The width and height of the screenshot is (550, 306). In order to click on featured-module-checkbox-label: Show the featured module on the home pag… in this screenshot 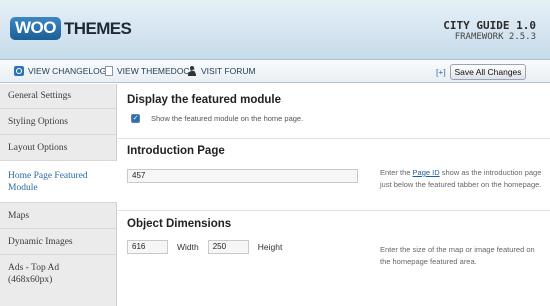, I will do `click(227, 118)`.